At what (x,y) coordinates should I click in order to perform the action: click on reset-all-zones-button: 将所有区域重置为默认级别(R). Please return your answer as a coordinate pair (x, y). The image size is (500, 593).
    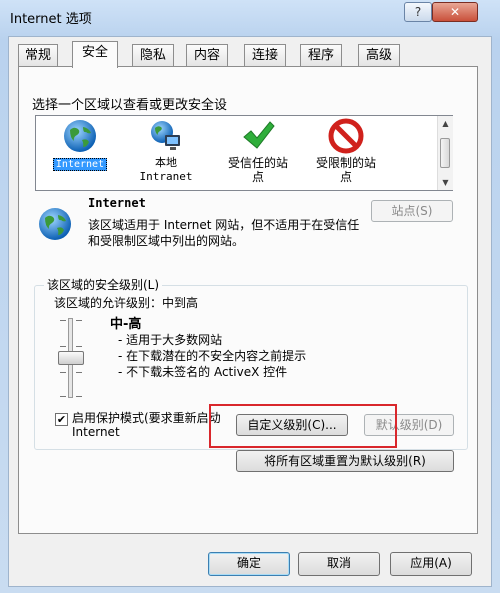
    Looking at the image, I should click on (345, 461).